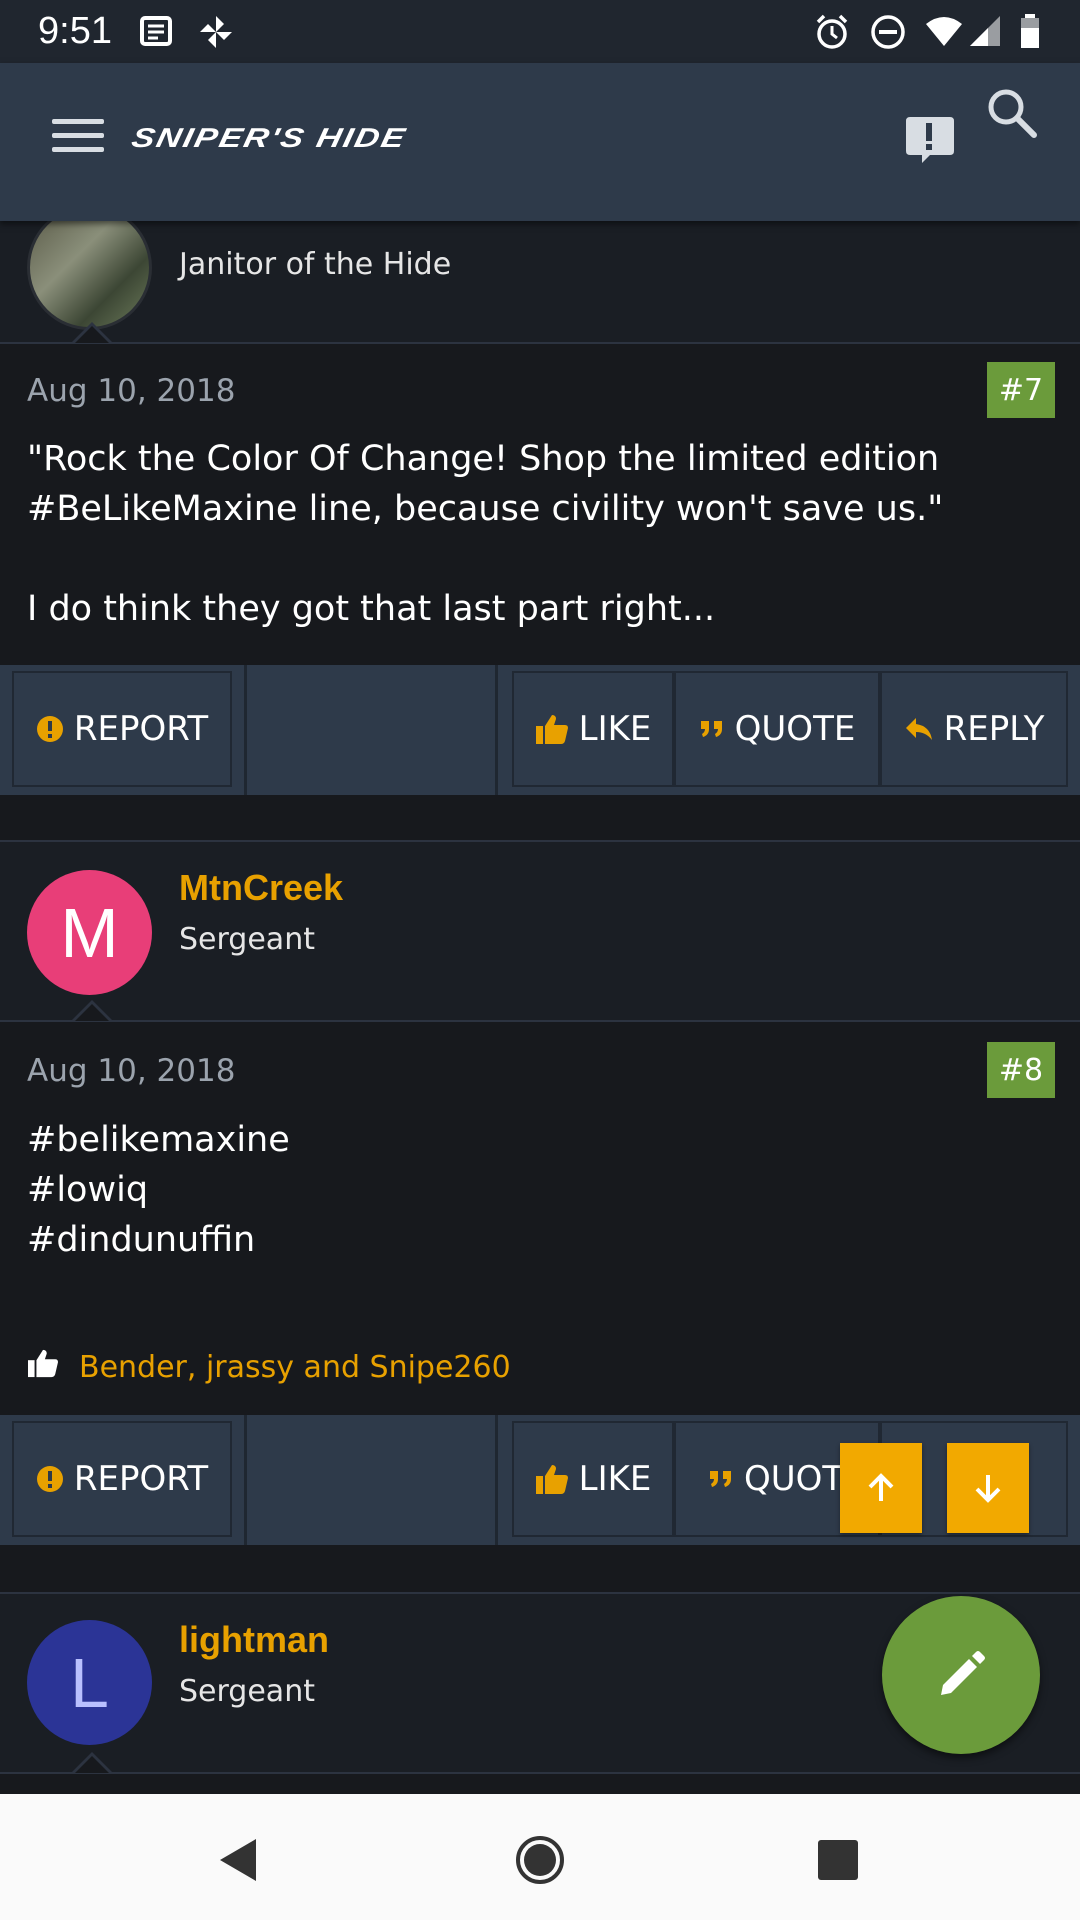  Describe the element at coordinates (1012, 113) in the screenshot. I see `search-icon` at that location.